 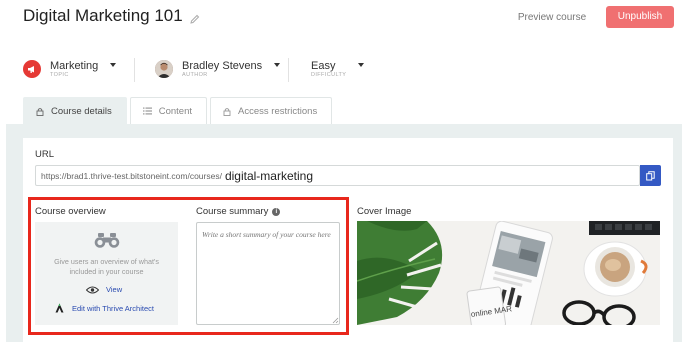 What do you see at coordinates (552, 18) in the screenshot?
I see `preview-course-button: Preview course` at bounding box center [552, 18].